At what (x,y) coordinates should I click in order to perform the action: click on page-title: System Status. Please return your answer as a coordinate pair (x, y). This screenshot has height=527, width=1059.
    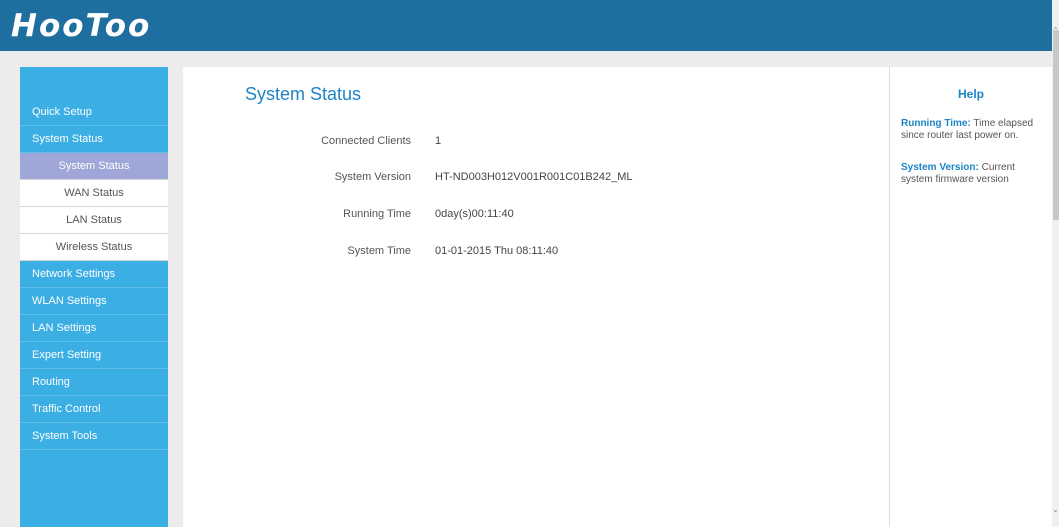
    Looking at the image, I should click on (303, 94).